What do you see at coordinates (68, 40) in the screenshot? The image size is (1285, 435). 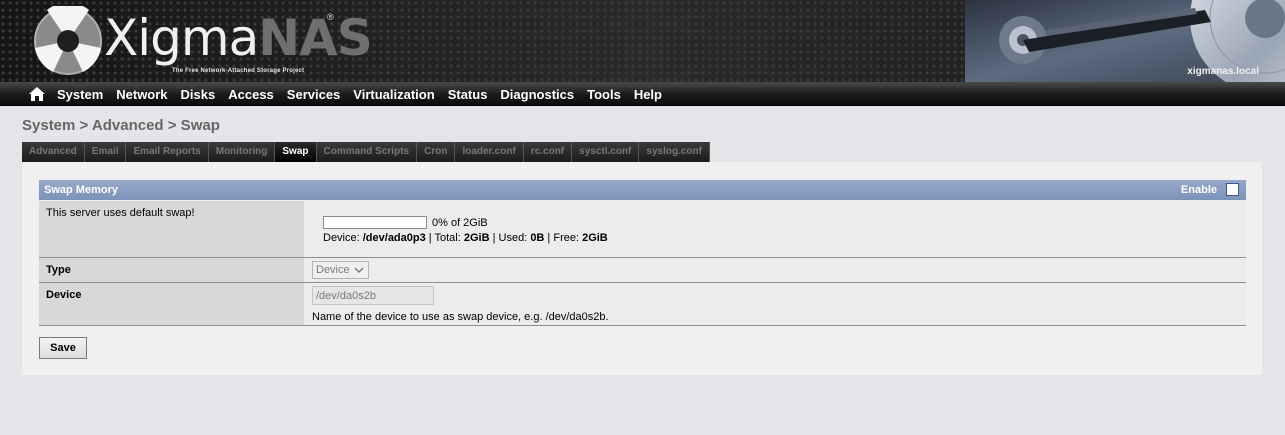 I see `xigmanas-logo-icon` at bounding box center [68, 40].